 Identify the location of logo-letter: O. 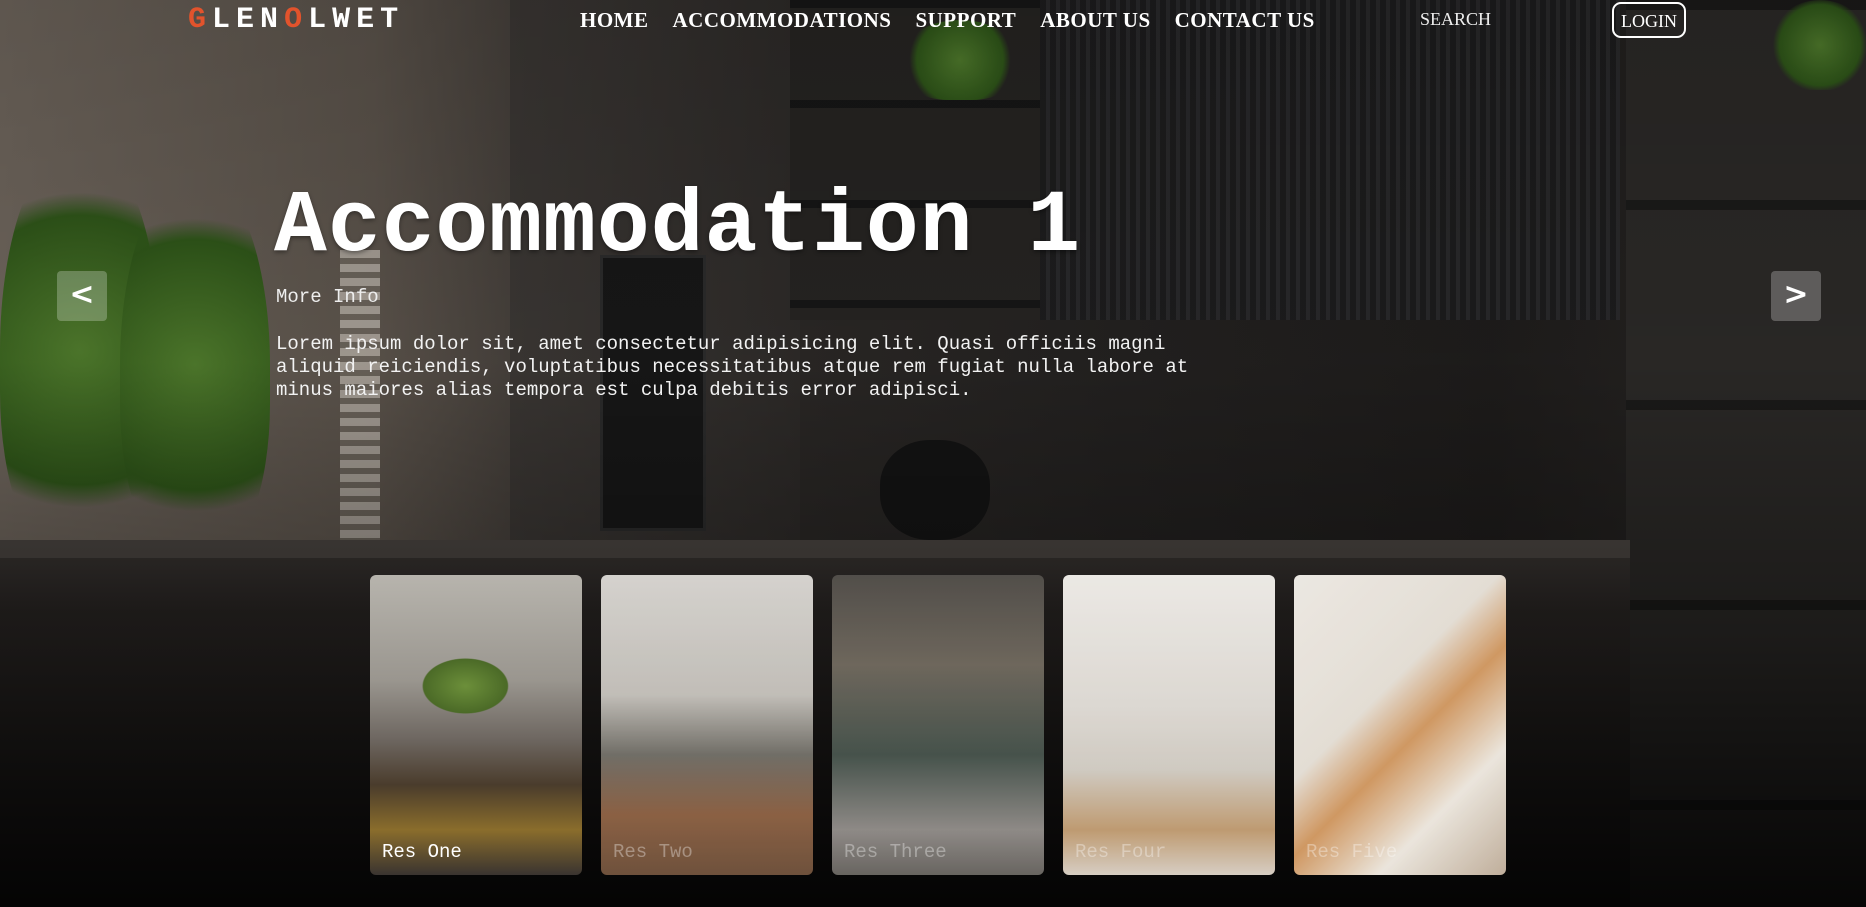
(296, 20).